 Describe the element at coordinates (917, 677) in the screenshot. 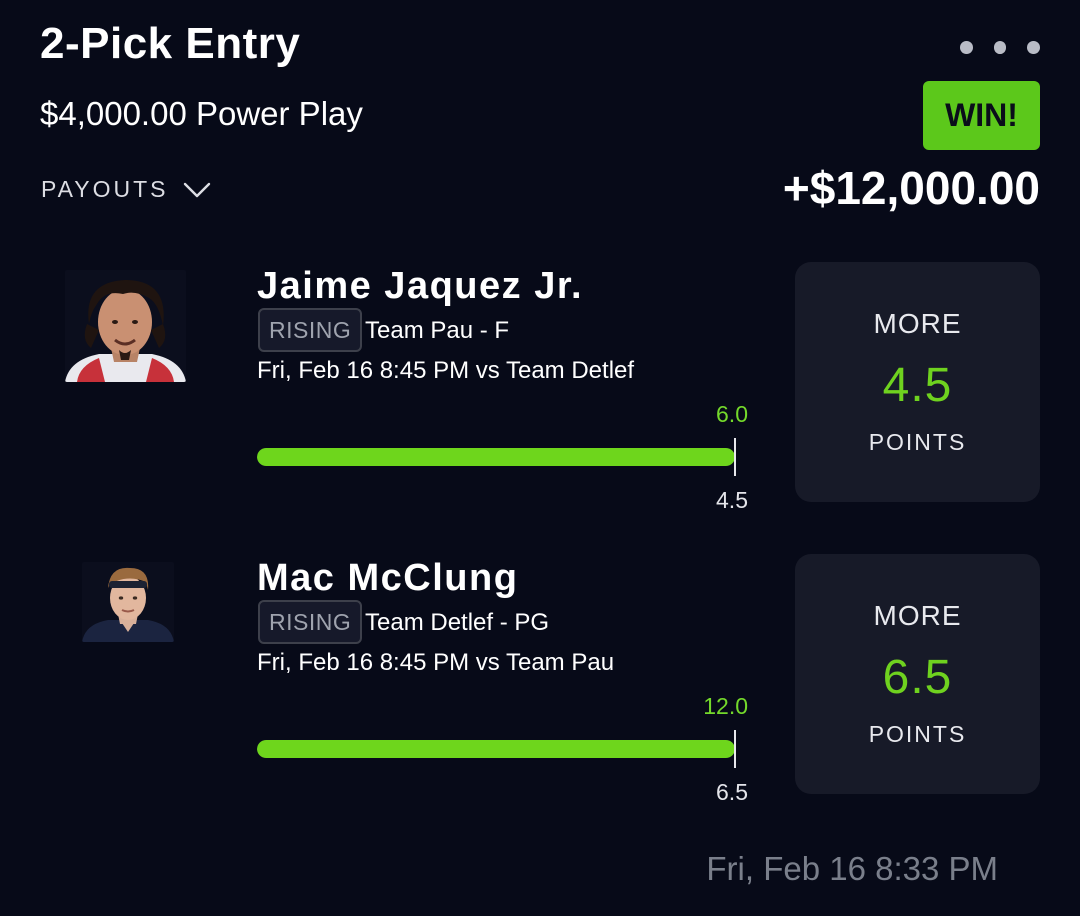

I see `projection-value: 6.5` at that location.